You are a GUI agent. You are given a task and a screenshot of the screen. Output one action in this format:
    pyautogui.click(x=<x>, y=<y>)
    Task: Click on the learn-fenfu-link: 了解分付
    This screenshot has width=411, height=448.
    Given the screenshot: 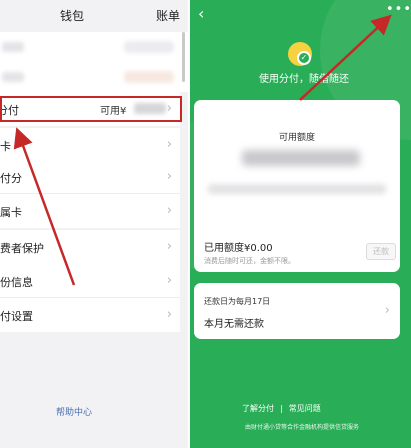 What is the action you would take?
    pyautogui.click(x=258, y=408)
    